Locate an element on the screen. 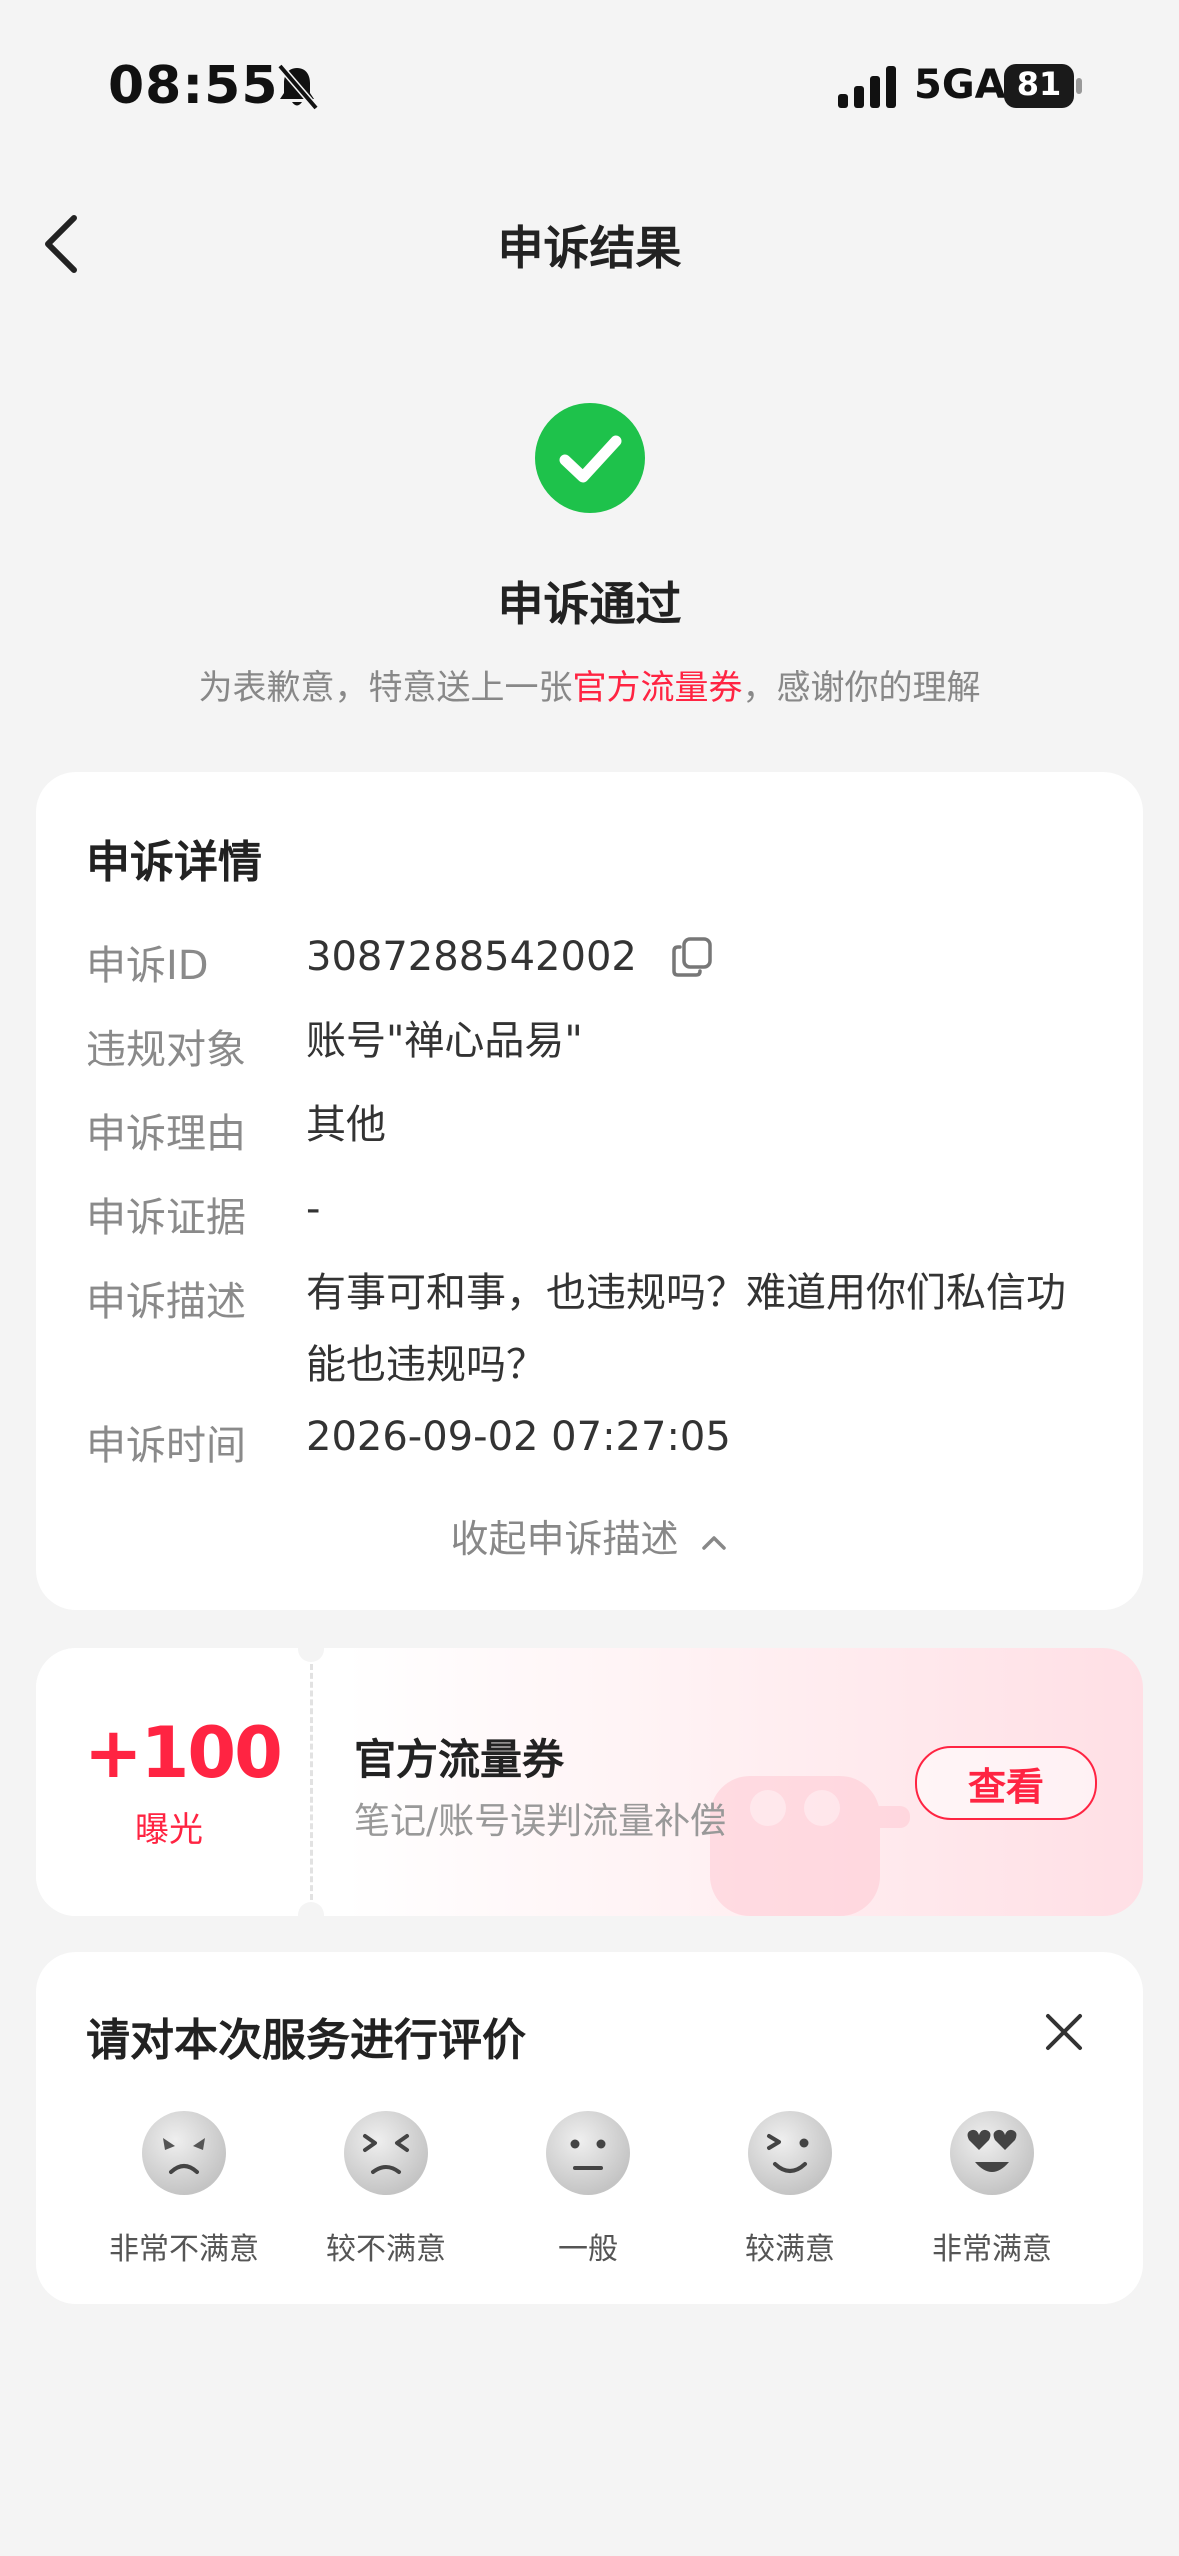 The width and height of the screenshot is (1179, 2556). subtitle-highlight: 官方流量券 is located at coordinates (657, 688).